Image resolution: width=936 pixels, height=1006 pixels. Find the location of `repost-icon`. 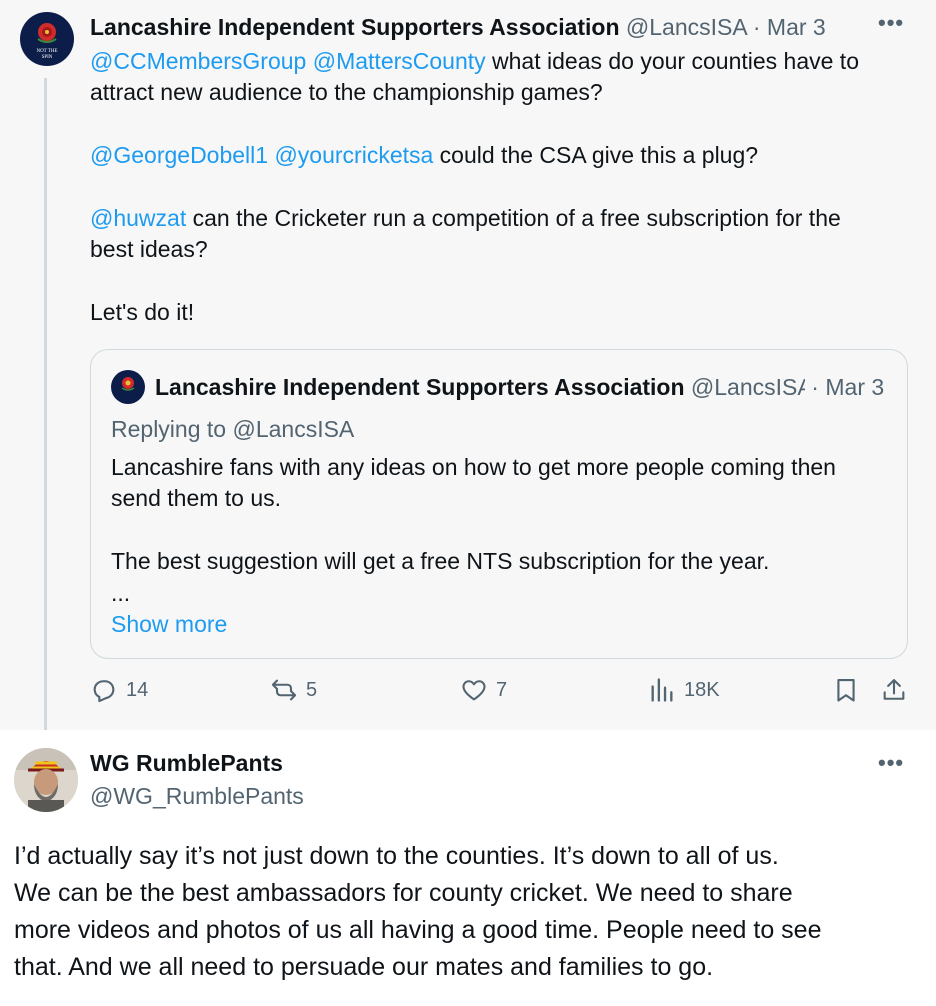

repost-icon is located at coordinates (284, 690).